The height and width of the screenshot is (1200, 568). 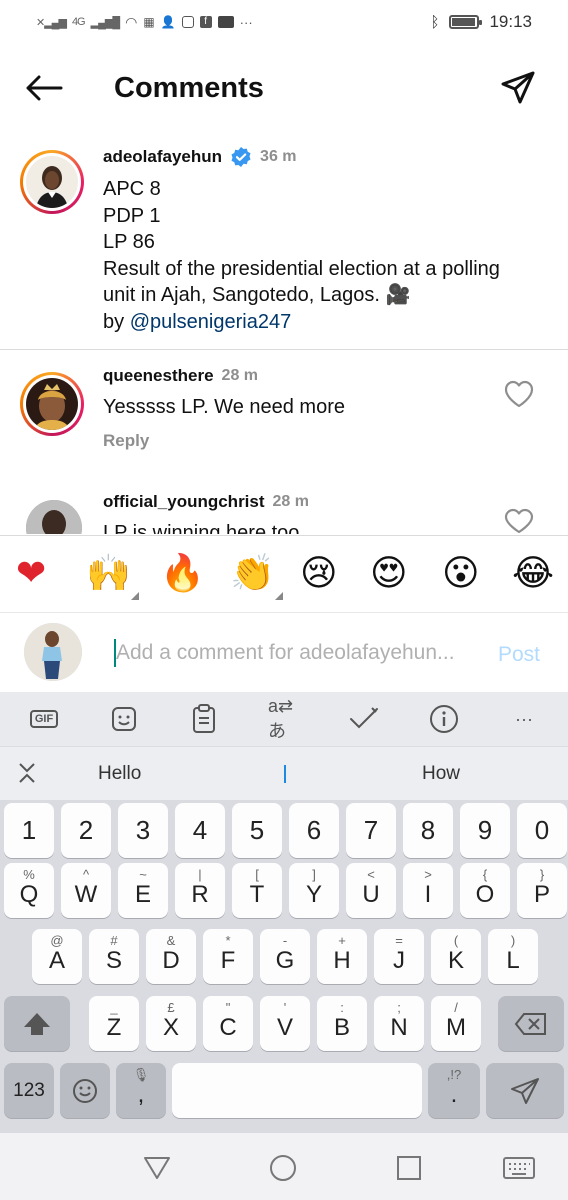 What do you see at coordinates (53, 652) in the screenshot?
I see `current-user-avatar` at bounding box center [53, 652].